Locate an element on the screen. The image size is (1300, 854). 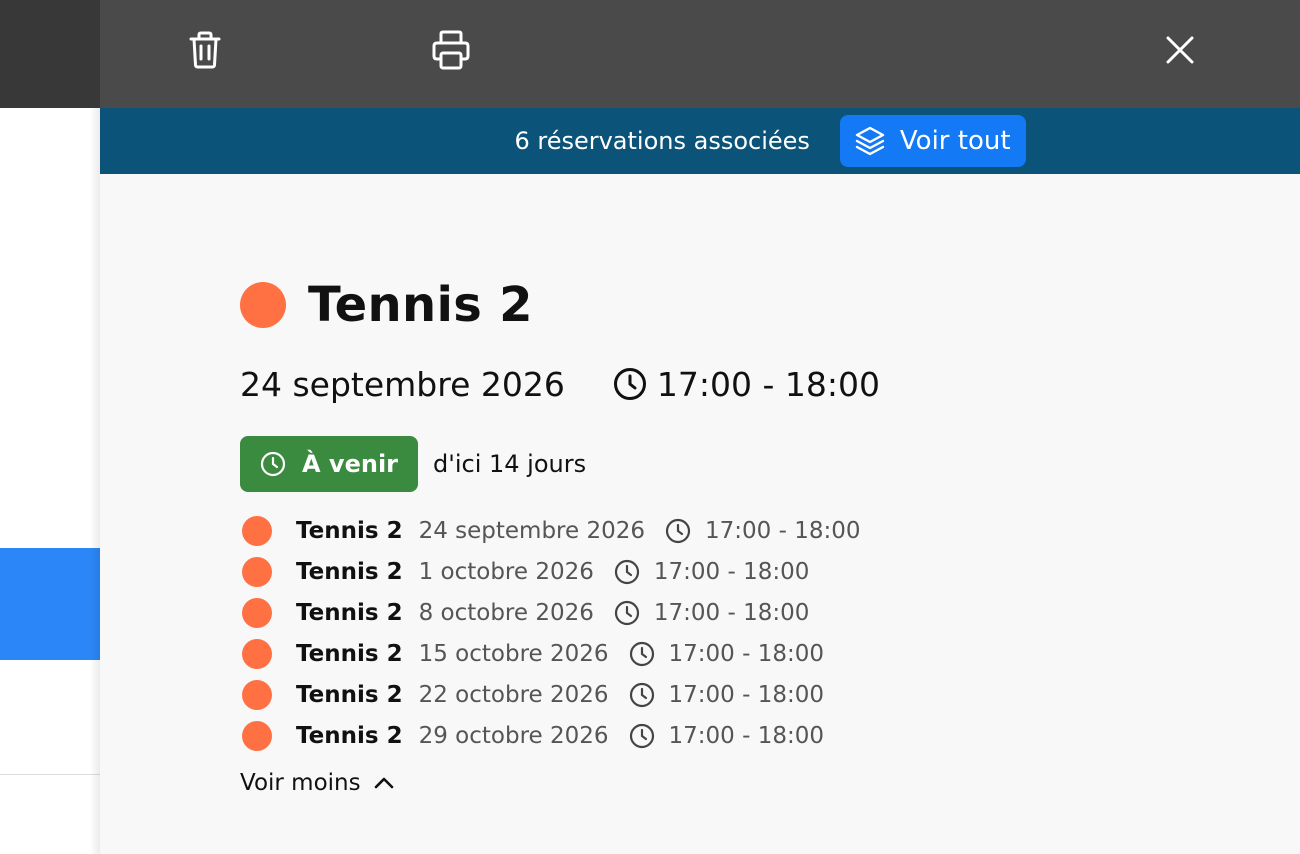
list-item: Tennis 2 29 octobre 2026 17:00 - 18:00 is located at coordinates (560, 735).